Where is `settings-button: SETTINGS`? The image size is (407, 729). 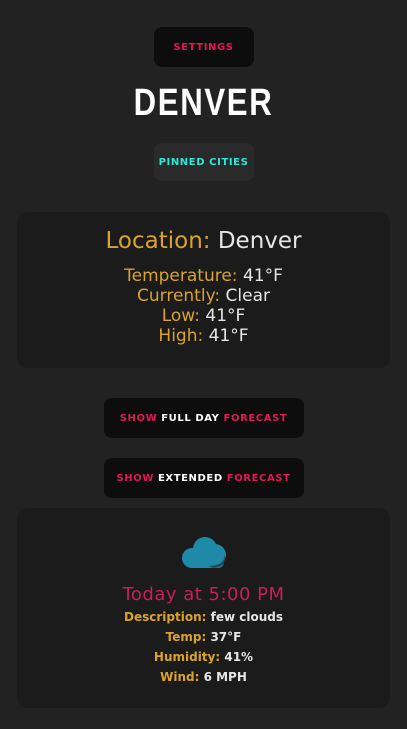
settings-button: SETTINGS is located at coordinates (203, 47).